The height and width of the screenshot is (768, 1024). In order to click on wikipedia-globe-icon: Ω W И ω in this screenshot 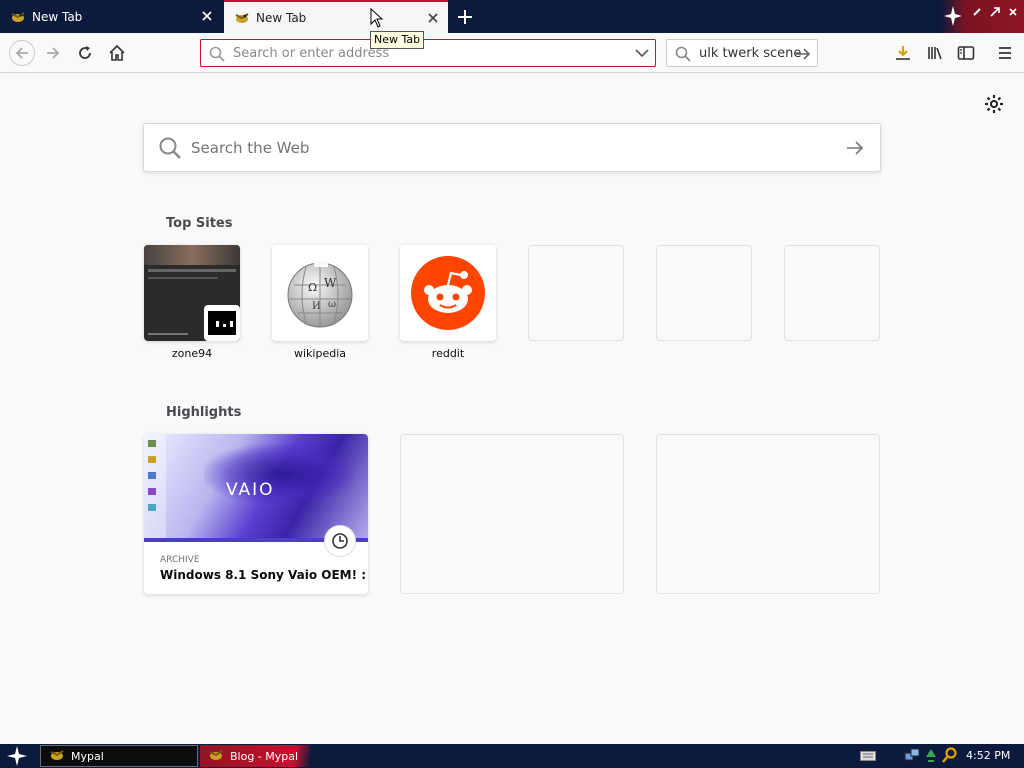, I will do `click(320, 294)`.